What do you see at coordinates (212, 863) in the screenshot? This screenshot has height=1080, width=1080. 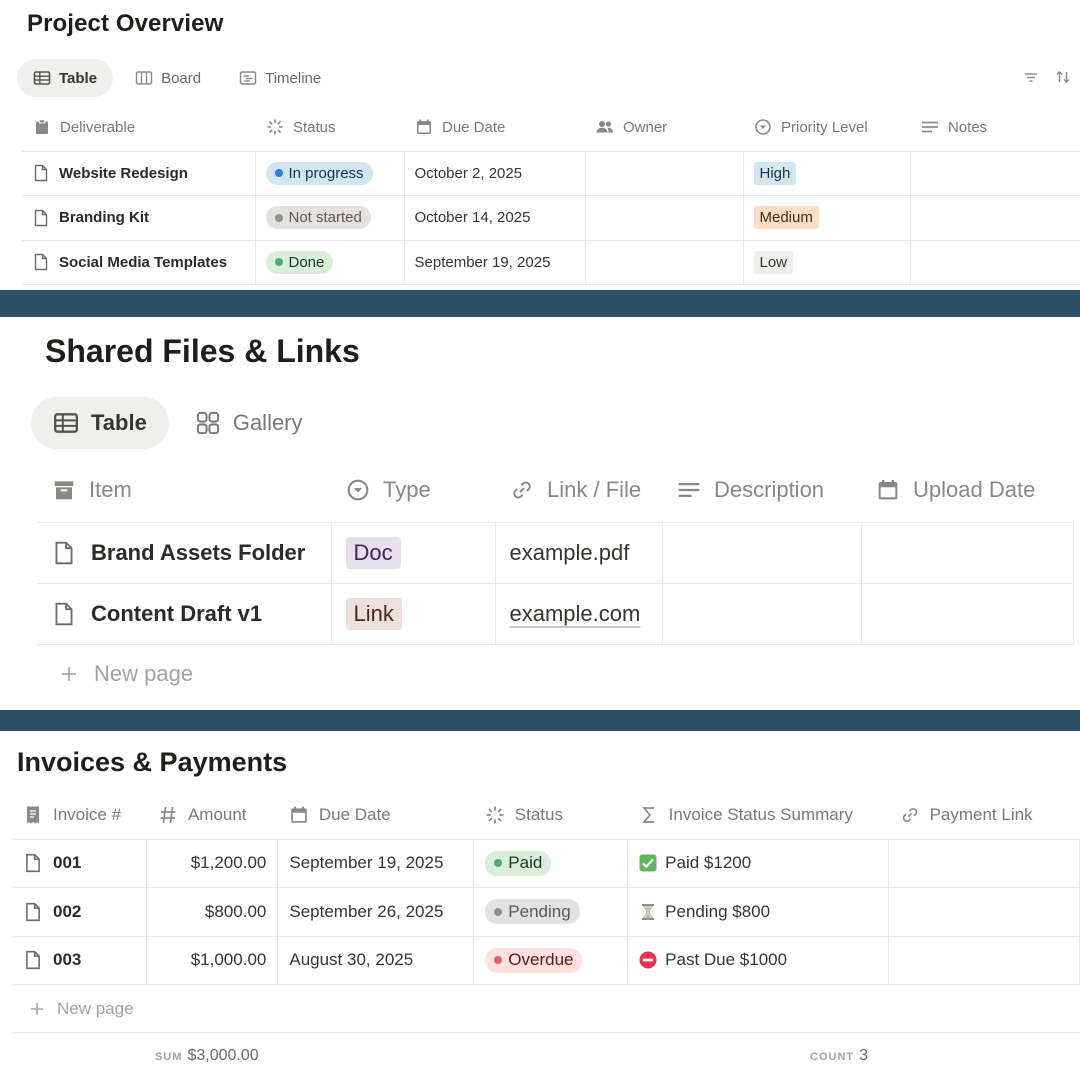 I see `amount-cell: $1,200.00` at bounding box center [212, 863].